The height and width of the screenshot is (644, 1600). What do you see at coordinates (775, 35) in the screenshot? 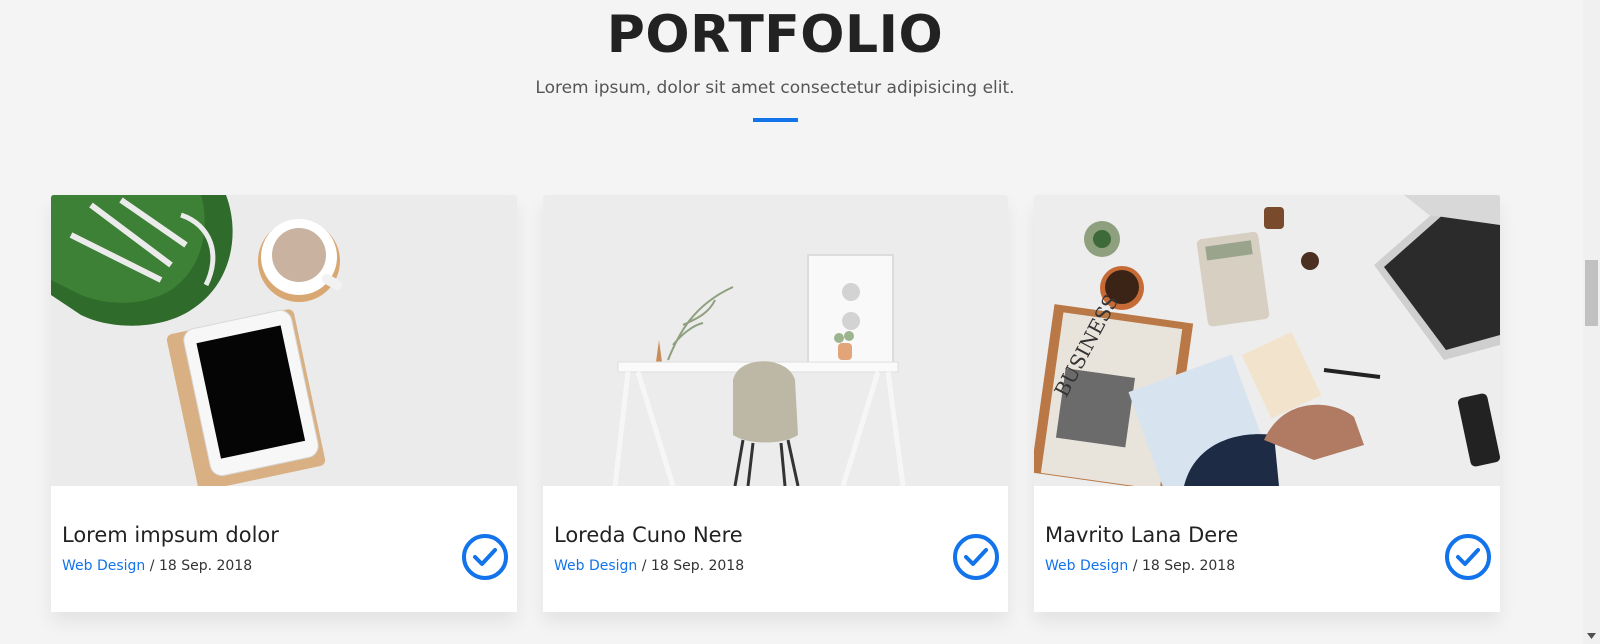
I see `section-title: PORTFOLIO` at bounding box center [775, 35].